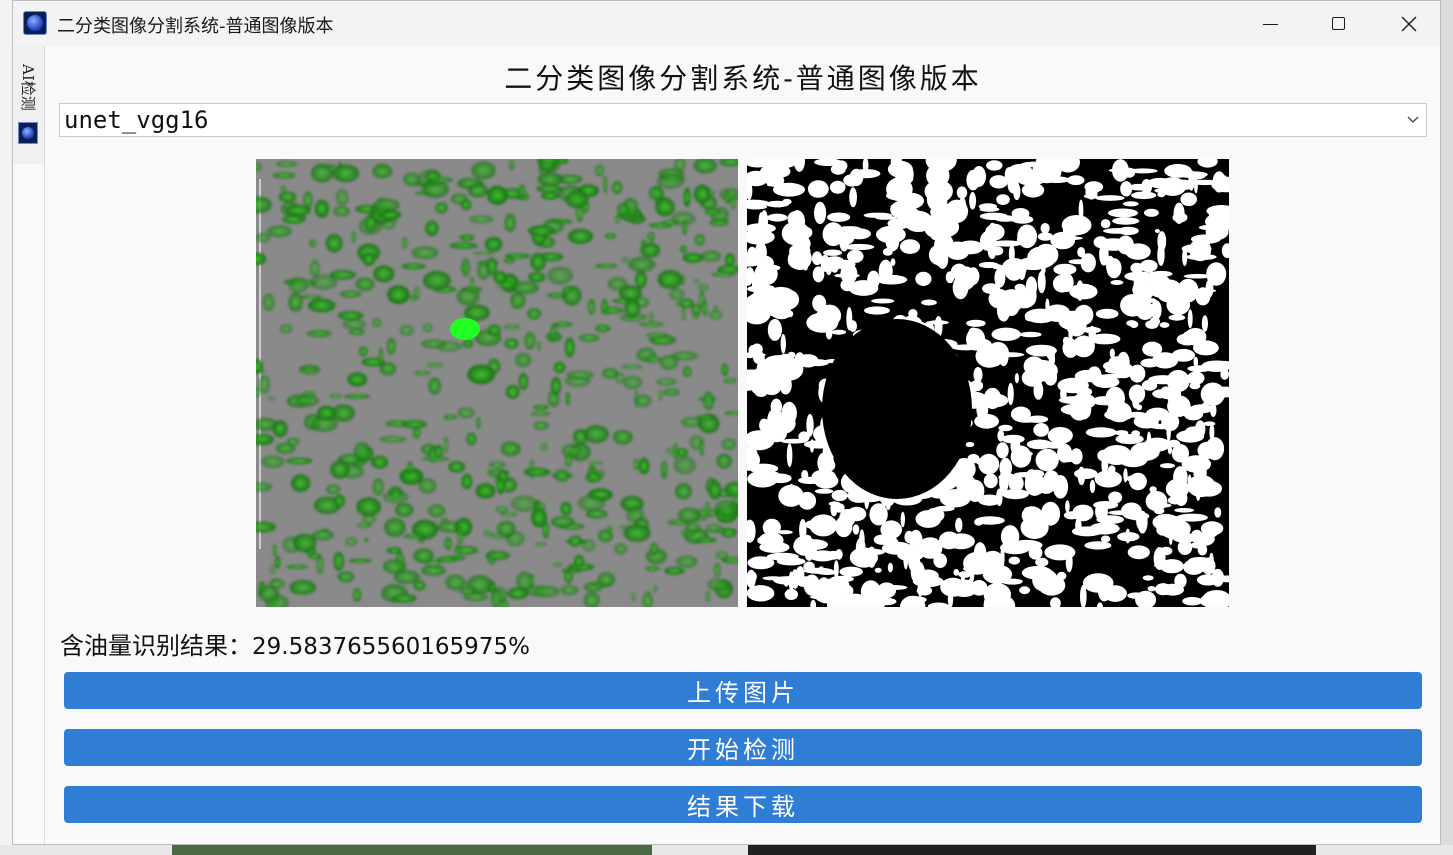 The image size is (1453, 855). What do you see at coordinates (195, 26) in the screenshot?
I see `window-title: 二分类图像分割系统-普通图像版本` at bounding box center [195, 26].